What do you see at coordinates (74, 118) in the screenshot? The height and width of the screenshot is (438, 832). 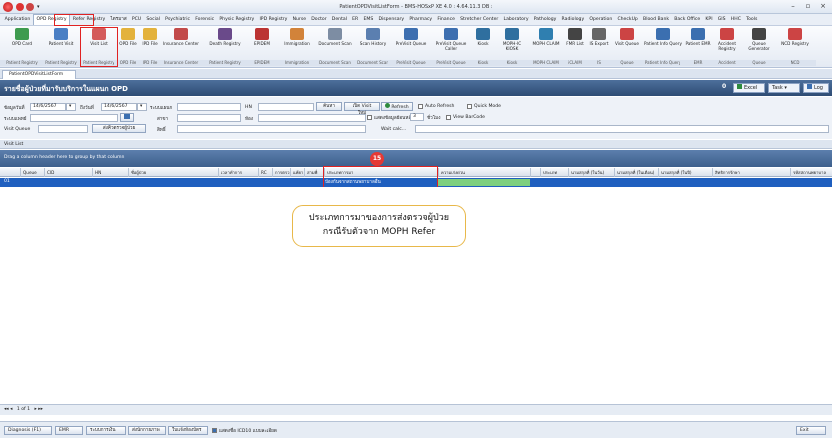 I see `doctor-select` at bounding box center [74, 118].